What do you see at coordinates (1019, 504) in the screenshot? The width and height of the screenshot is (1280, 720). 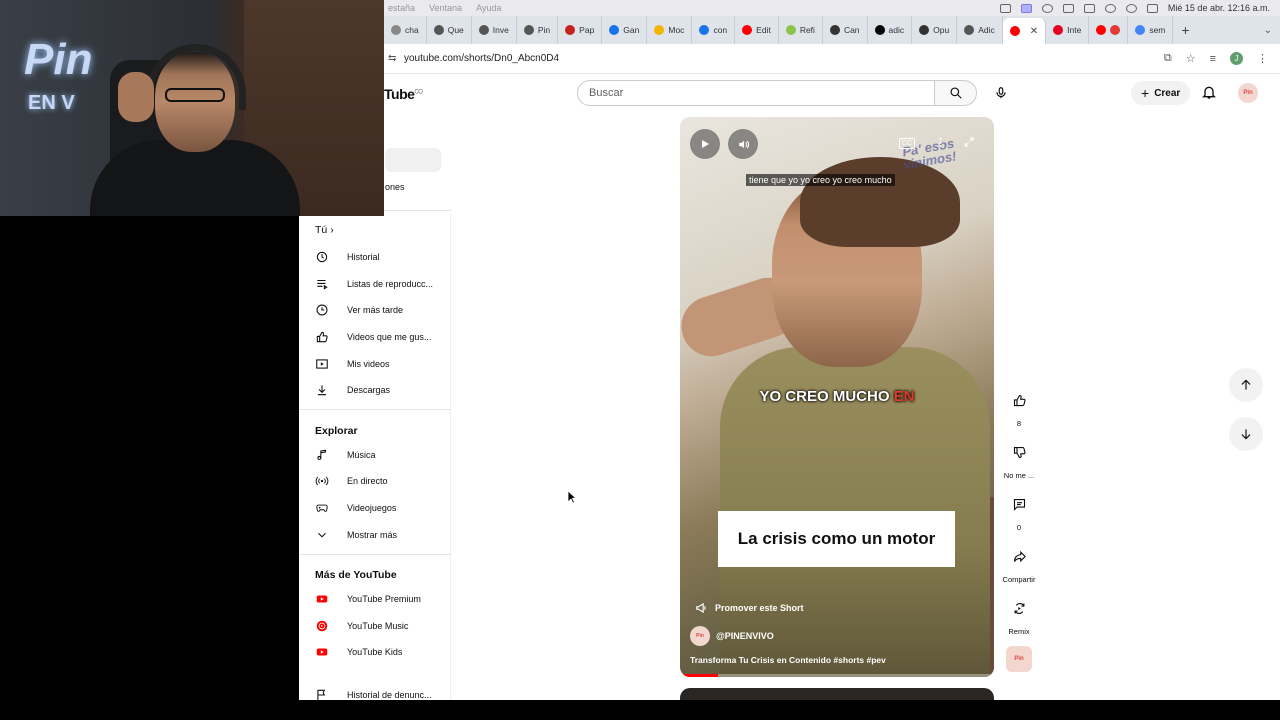 I see `comments-button` at bounding box center [1019, 504].